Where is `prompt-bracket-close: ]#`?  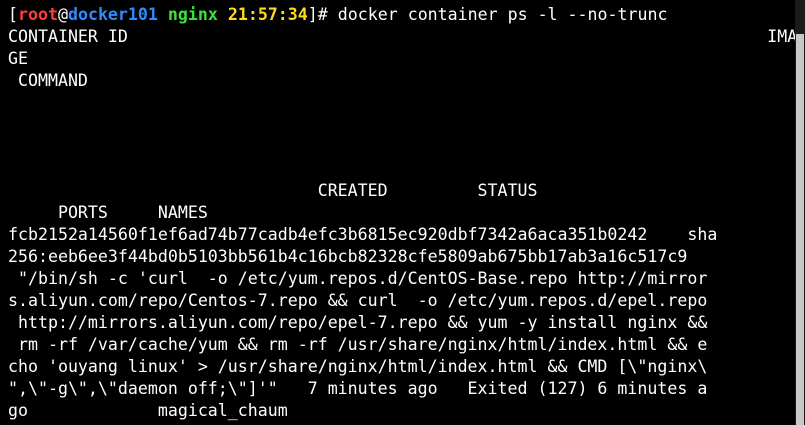 prompt-bracket-close: ]# is located at coordinates (322, 14).